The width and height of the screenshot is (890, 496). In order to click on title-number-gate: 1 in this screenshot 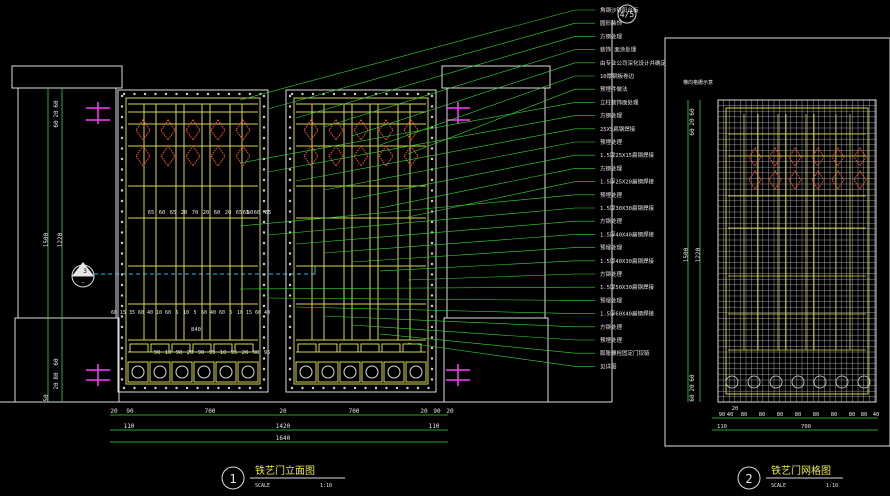, I will do `click(232, 479)`.